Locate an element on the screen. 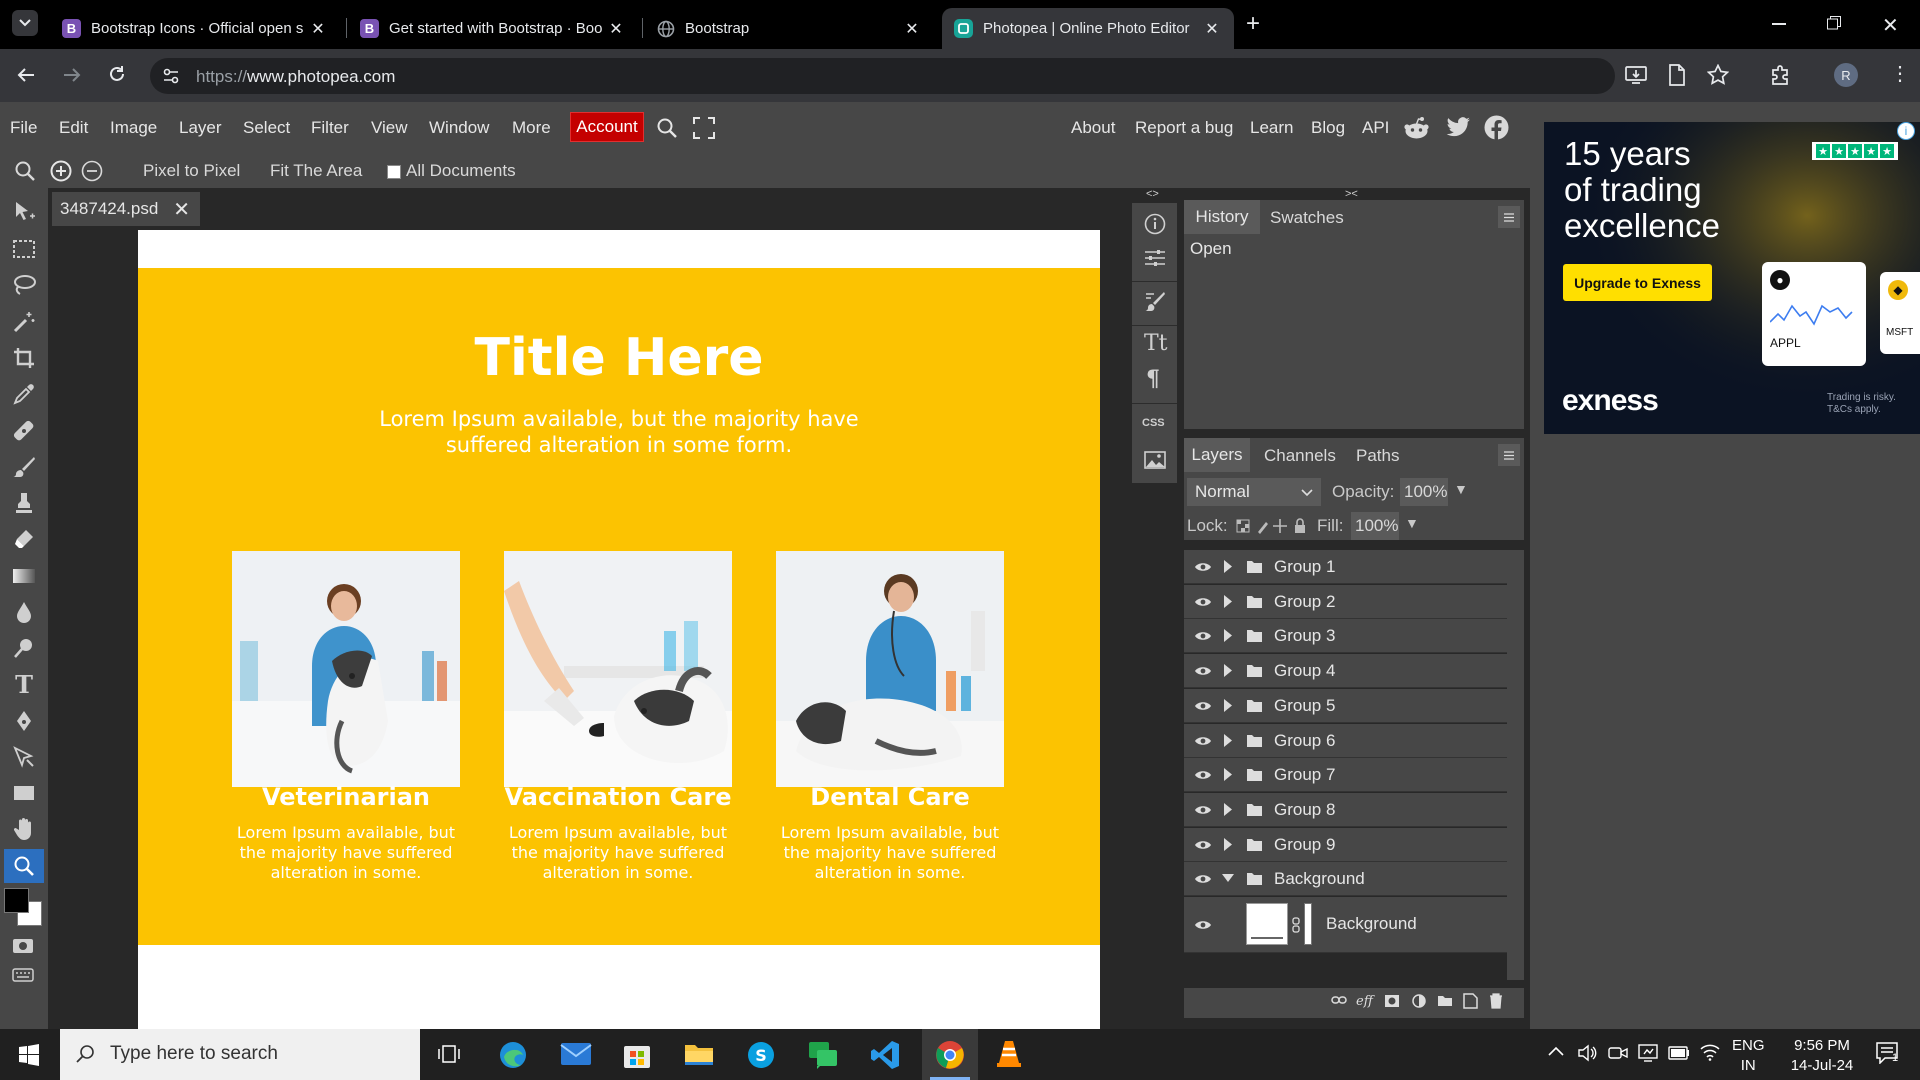 Image resolution: width=1920 pixels, height=1080 pixels. browser-tab-active: Photopea | Online Photo Editor ✕ is located at coordinates (1088, 28).